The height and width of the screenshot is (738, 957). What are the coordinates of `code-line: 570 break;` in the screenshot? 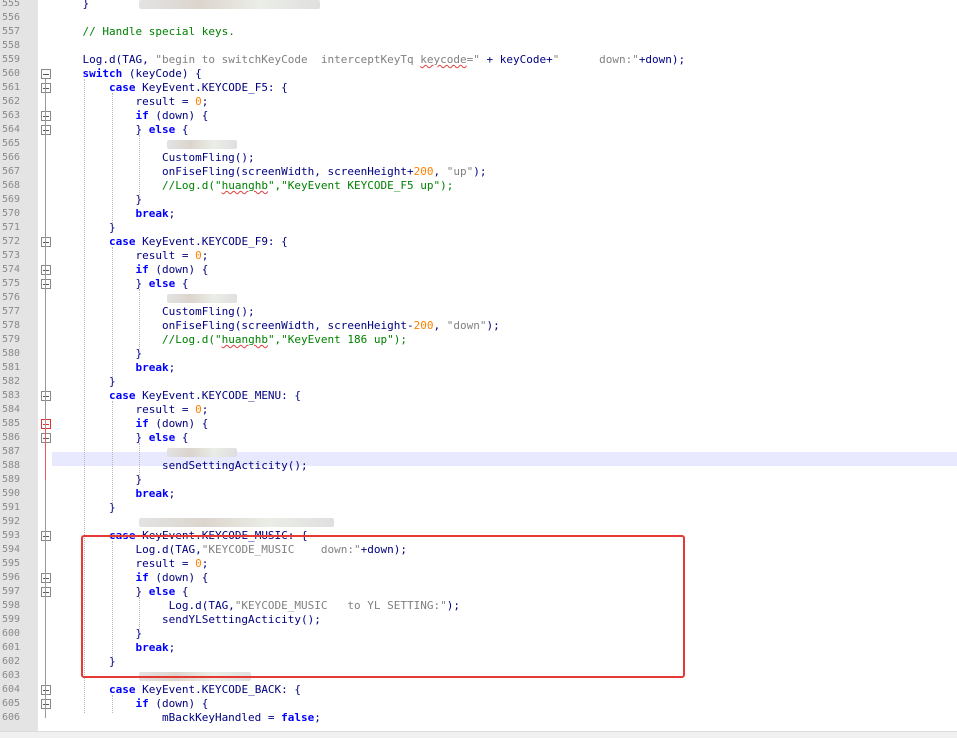 It's located at (479, 214).